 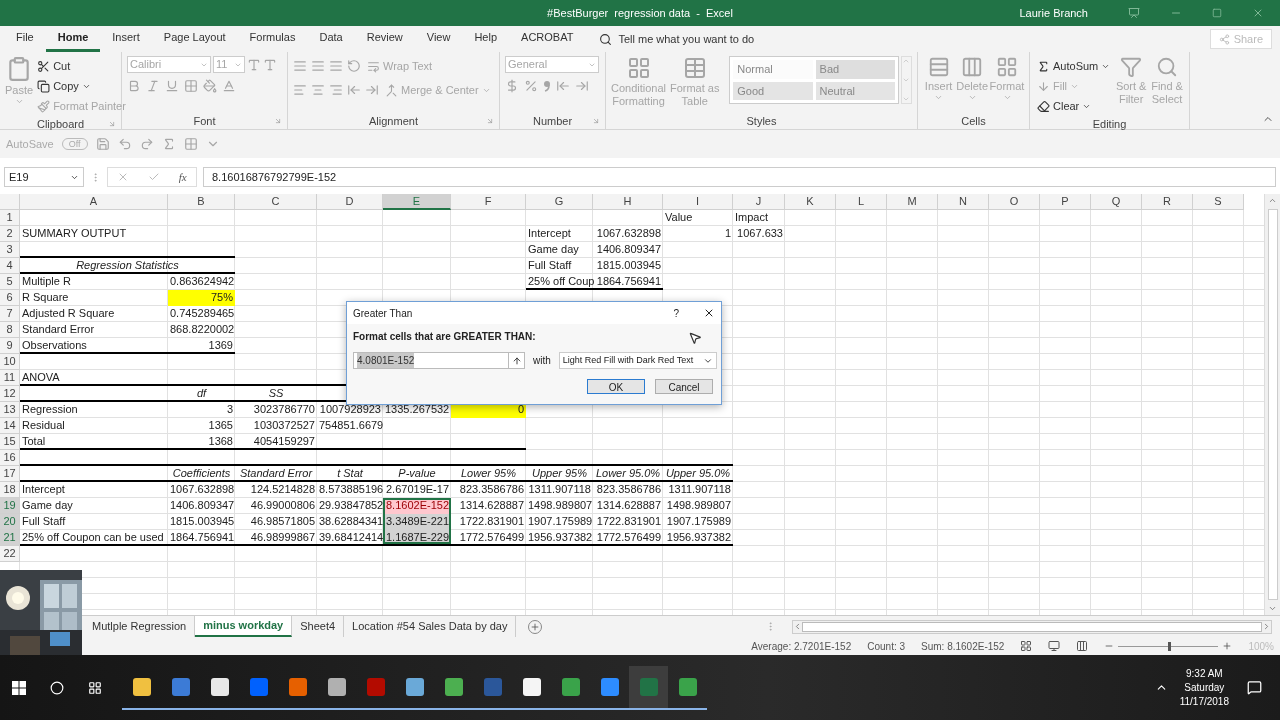 What do you see at coordinates (486, 39) in the screenshot?
I see `ribbon-tab: Help` at bounding box center [486, 39].